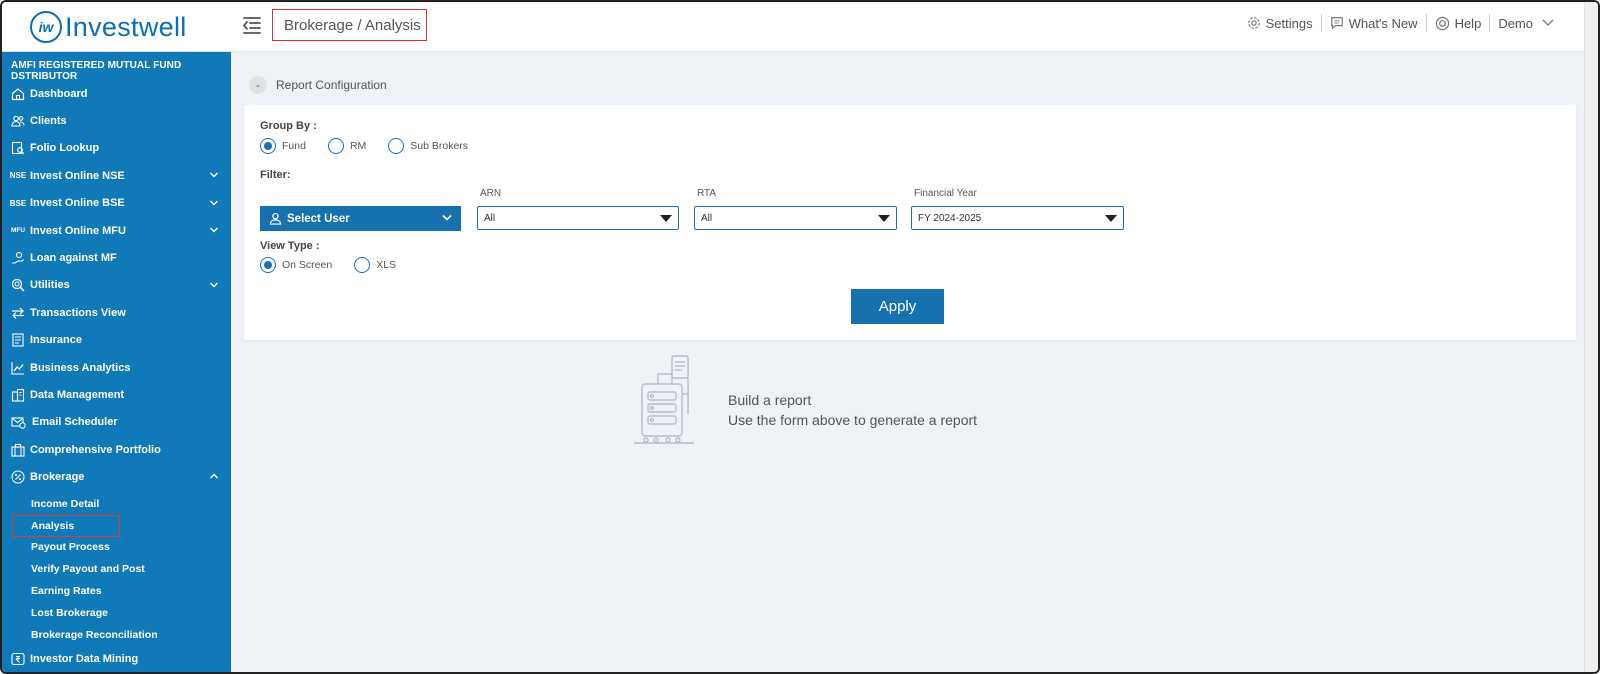  I want to click on sidebar-item-invest-online-bse: BSE Invest Online BSE, so click(116, 203).